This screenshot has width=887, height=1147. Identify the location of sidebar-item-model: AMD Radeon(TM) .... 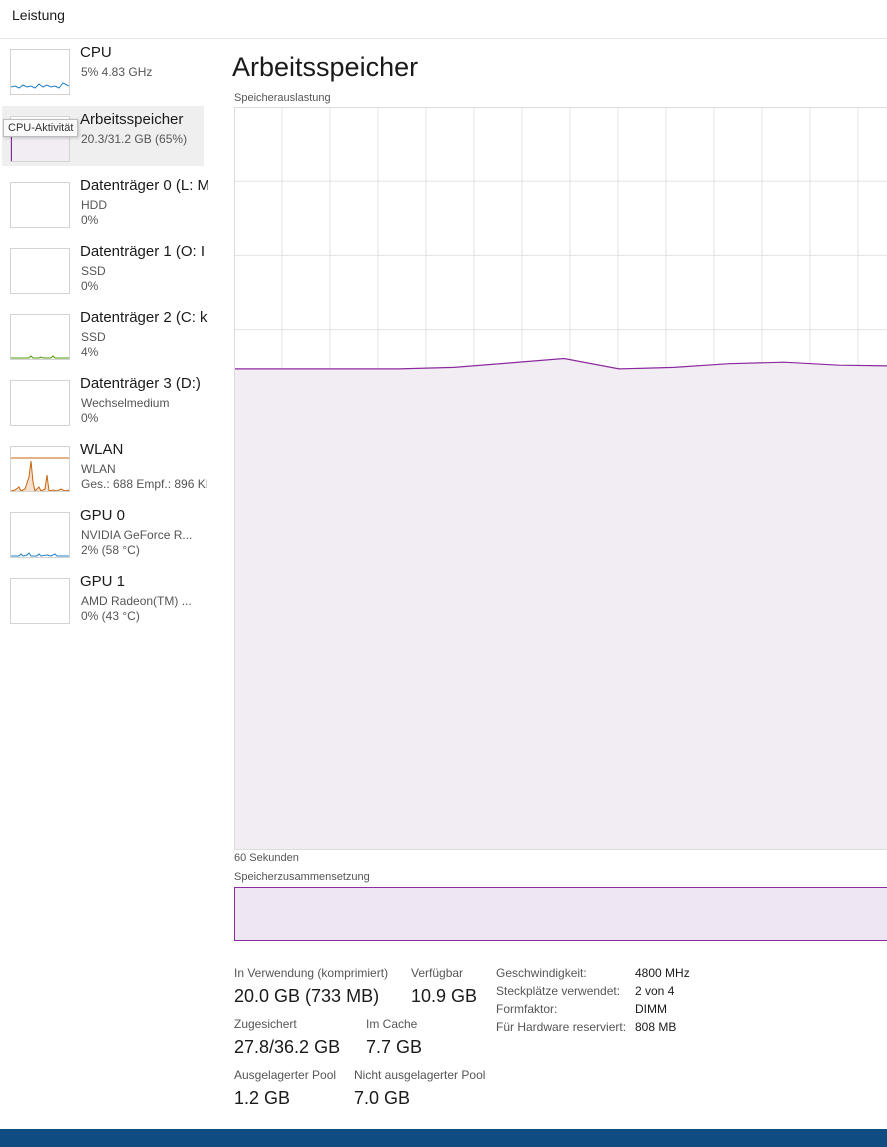
(136, 601).